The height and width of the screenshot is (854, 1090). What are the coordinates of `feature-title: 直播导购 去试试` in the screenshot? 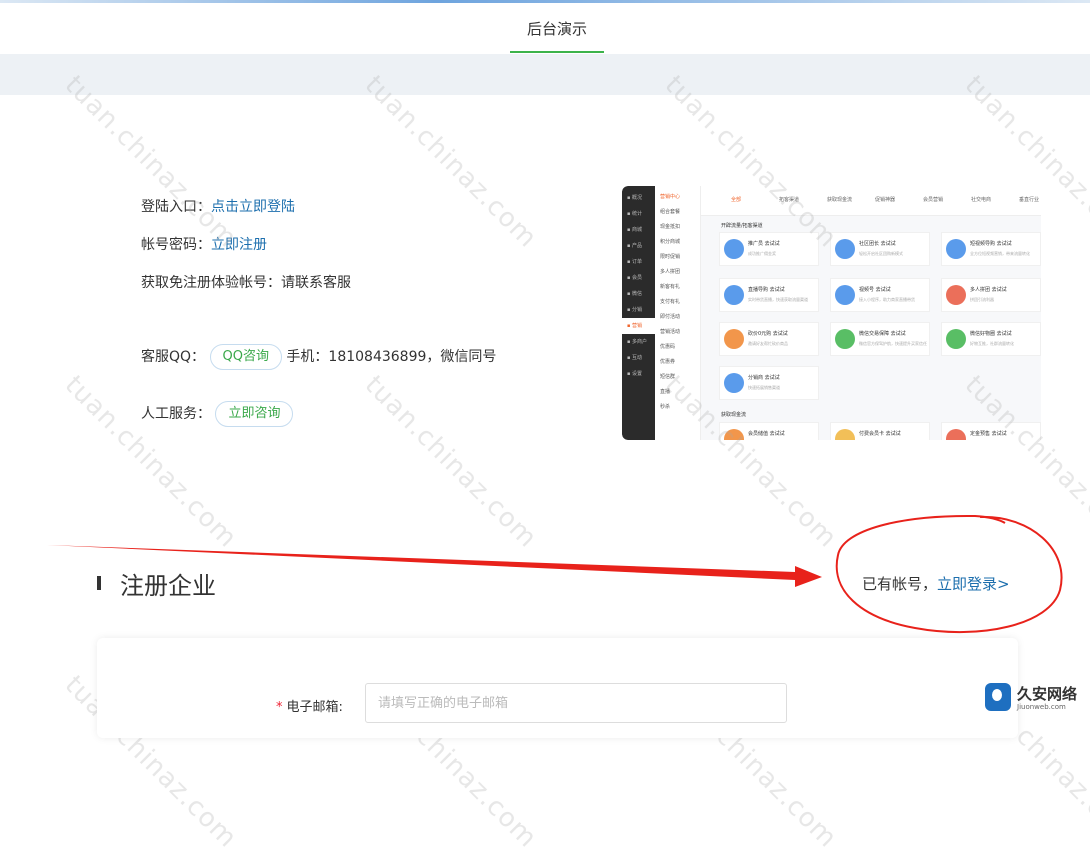 It's located at (766, 290).